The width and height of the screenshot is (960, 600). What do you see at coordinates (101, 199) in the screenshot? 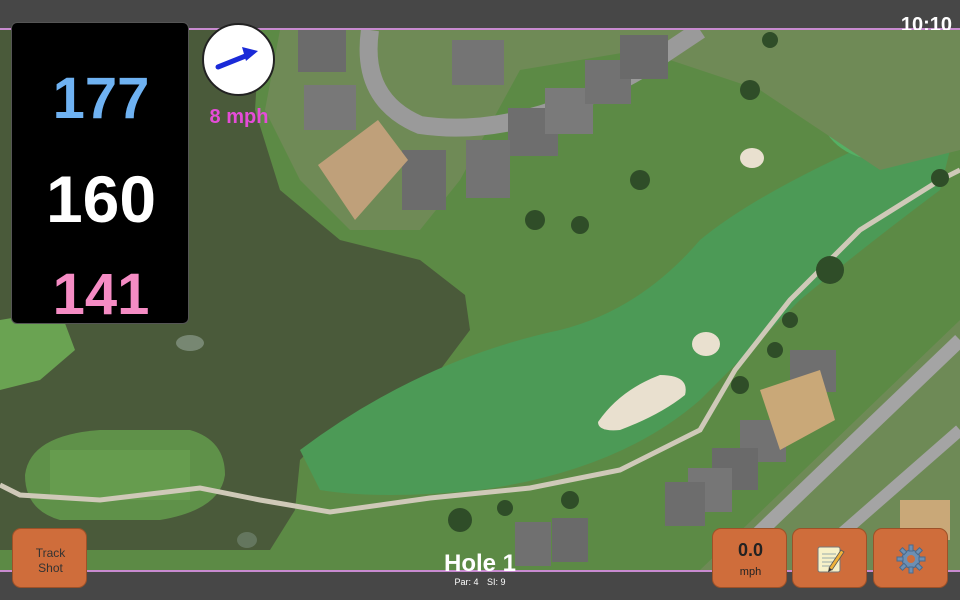
I see `middle-yardage: 160` at bounding box center [101, 199].